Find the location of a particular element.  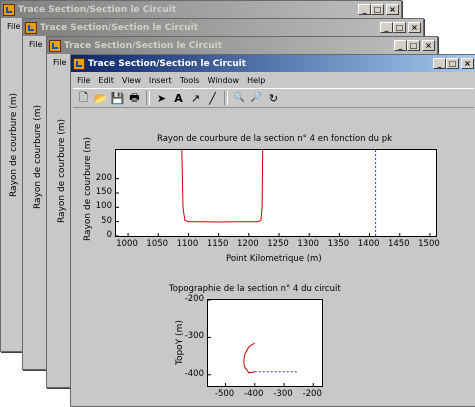

zoom-out-icon: 🔎 is located at coordinates (256, 98).